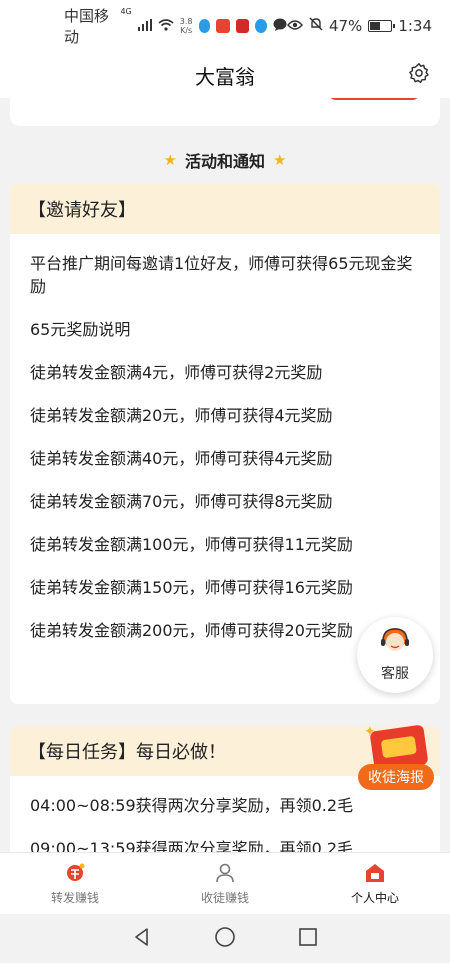 Image resolution: width=450 pixels, height=963 pixels. What do you see at coordinates (419, 73) in the screenshot?
I see `gear-icon` at bounding box center [419, 73].